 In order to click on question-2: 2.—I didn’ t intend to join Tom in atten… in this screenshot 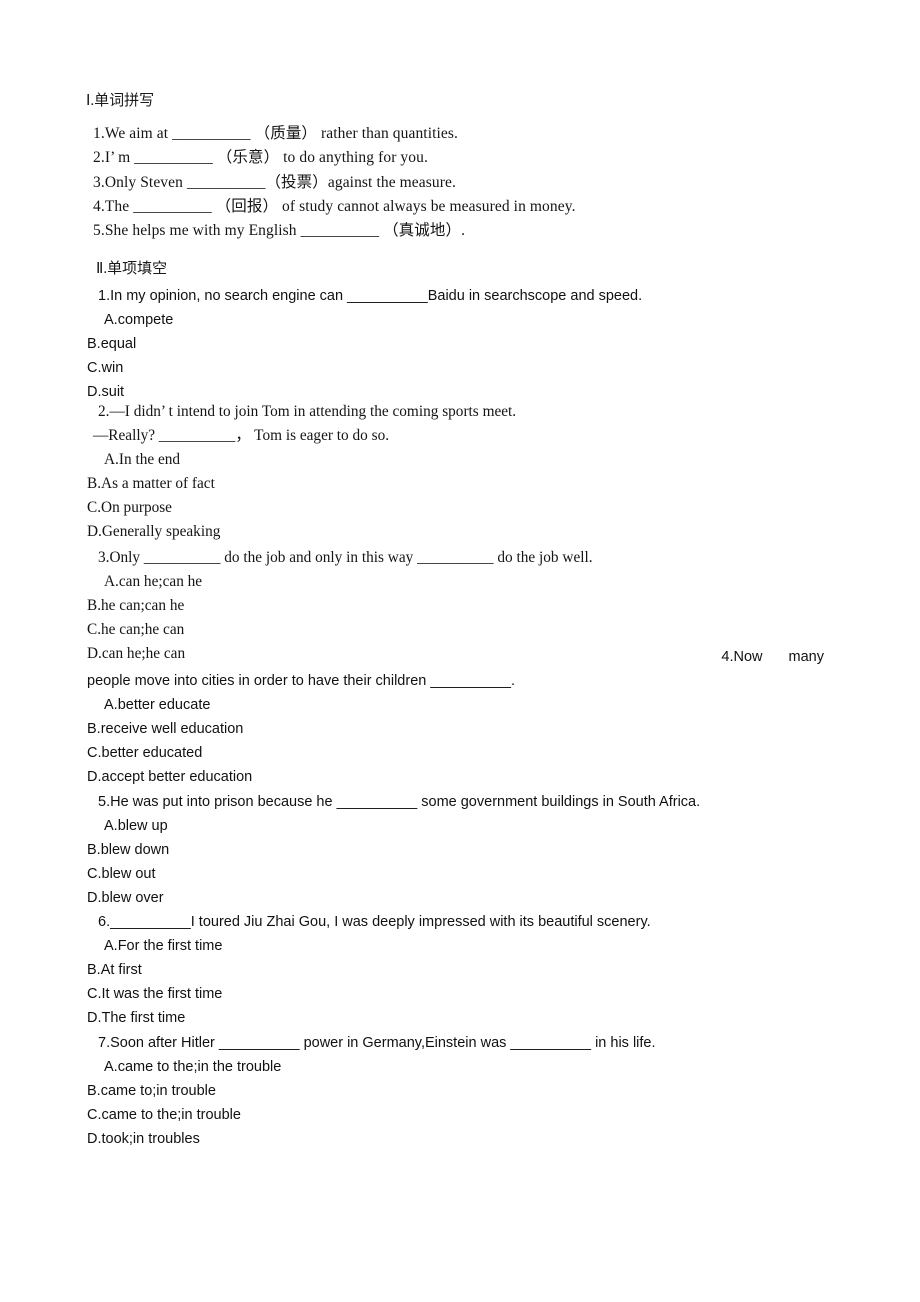, I will do `click(460, 472)`.